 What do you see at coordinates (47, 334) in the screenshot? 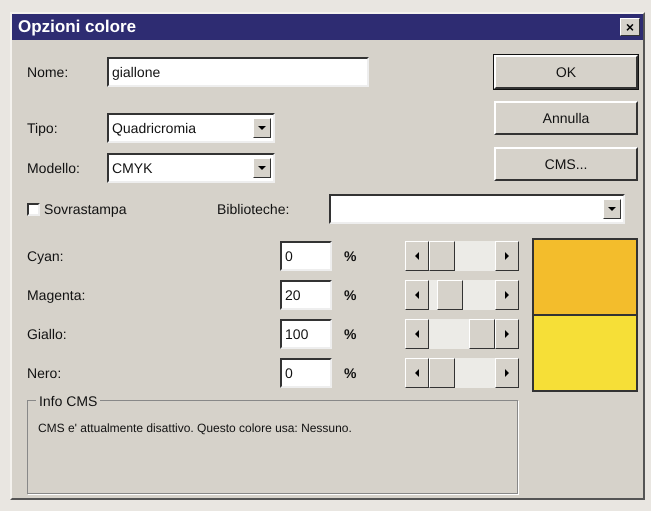
I see `channel-label: Giallo:` at bounding box center [47, 334].